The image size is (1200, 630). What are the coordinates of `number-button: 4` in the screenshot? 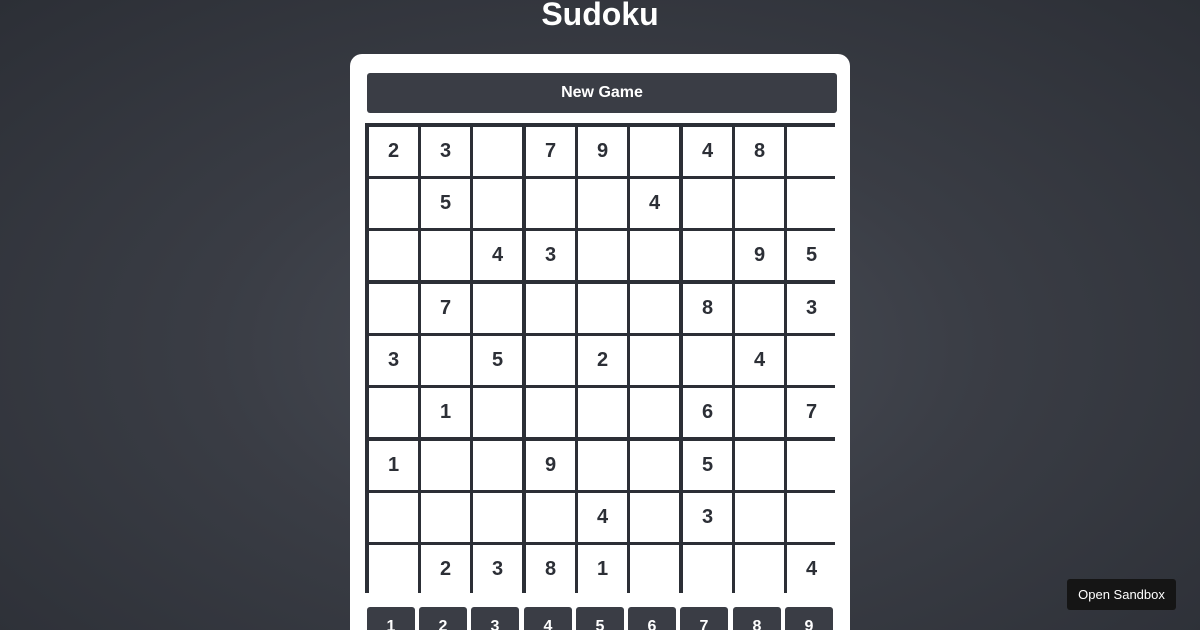 It's located at (548, 618).